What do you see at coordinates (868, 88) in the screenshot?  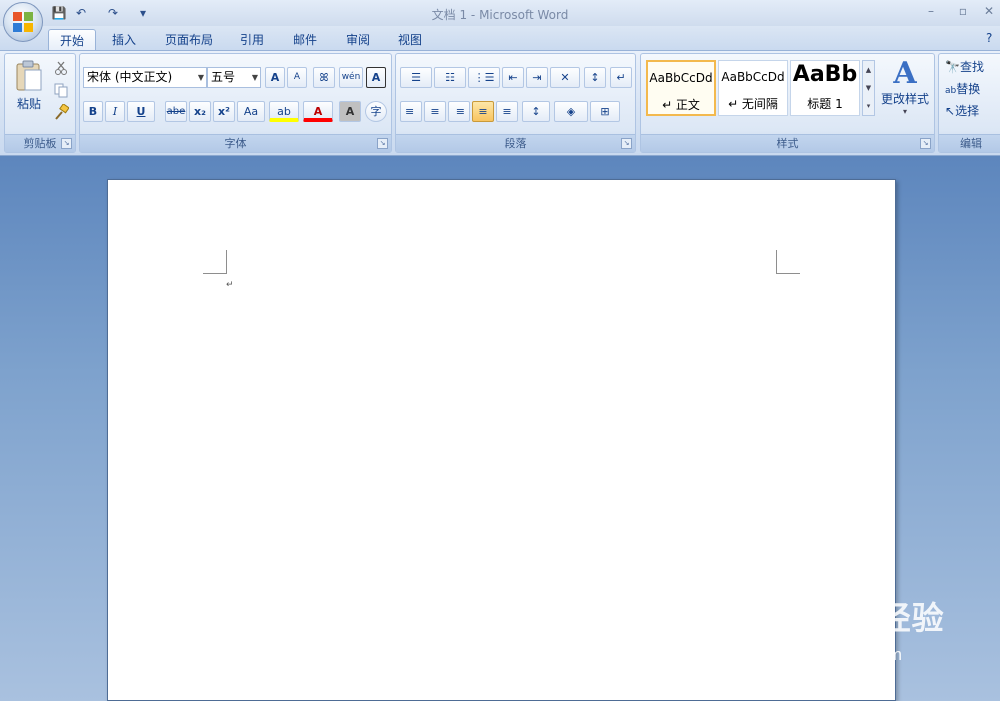 I see `styles-scroll: ▲ ▼ ▾` at bounding box center [868, 88].